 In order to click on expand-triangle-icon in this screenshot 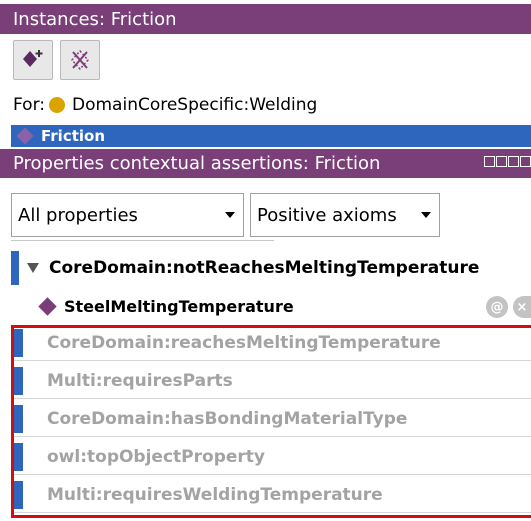, I will do `click(33, 268)`.